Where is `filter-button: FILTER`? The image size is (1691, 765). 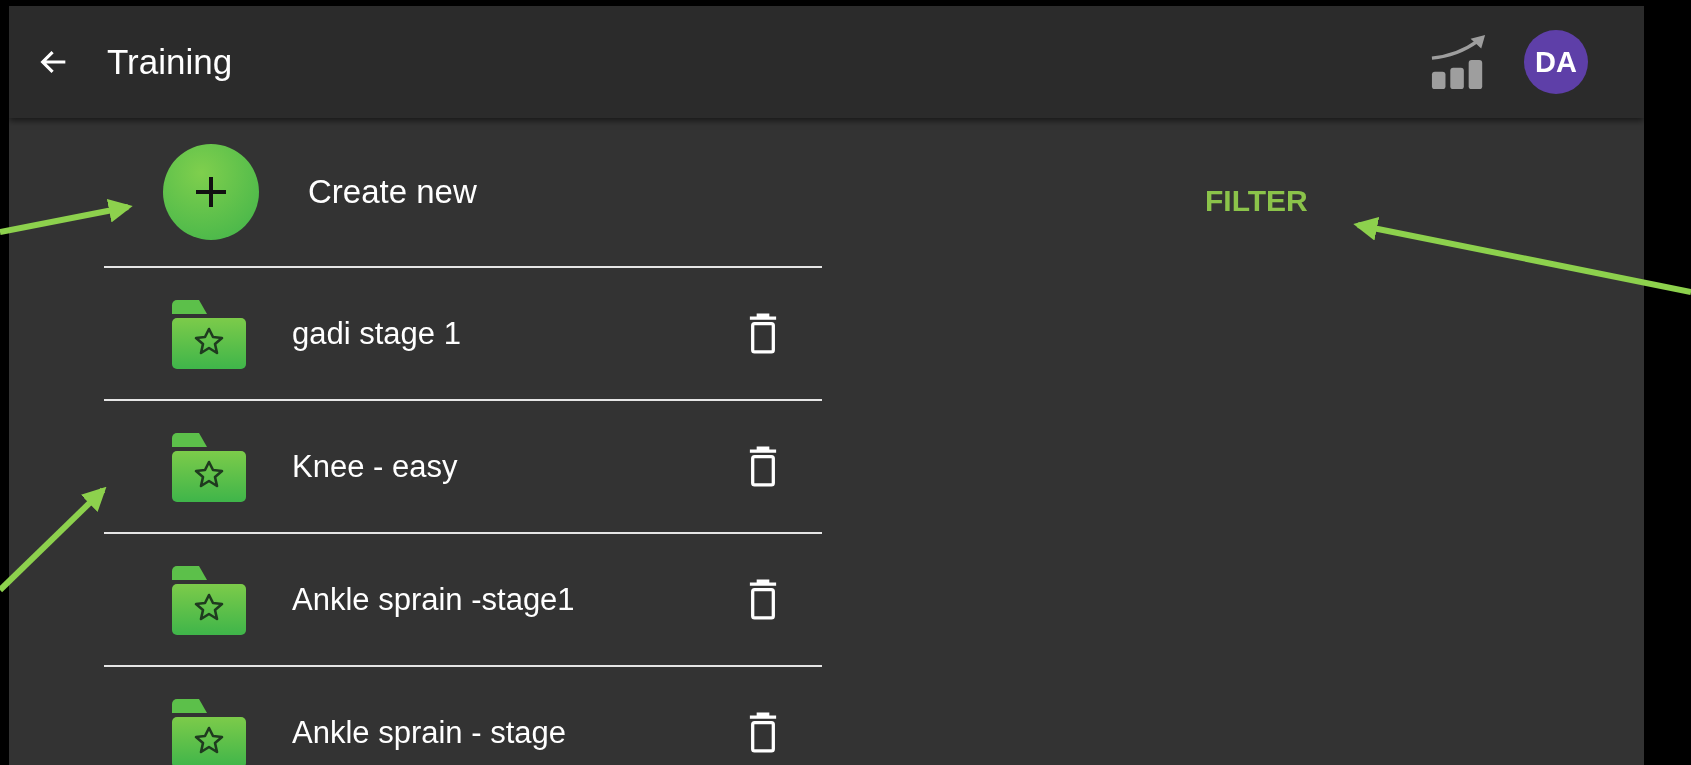
filter-button: FILTER is located at coordinates (1256, 201).